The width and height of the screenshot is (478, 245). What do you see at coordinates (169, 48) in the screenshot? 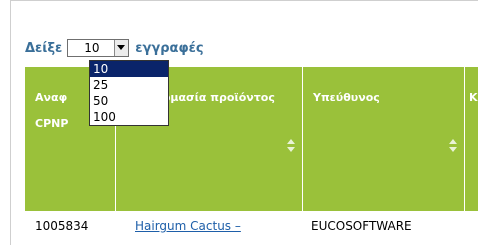
I see `length-suffix: εγγραφές` at bounding box center [169, 48].